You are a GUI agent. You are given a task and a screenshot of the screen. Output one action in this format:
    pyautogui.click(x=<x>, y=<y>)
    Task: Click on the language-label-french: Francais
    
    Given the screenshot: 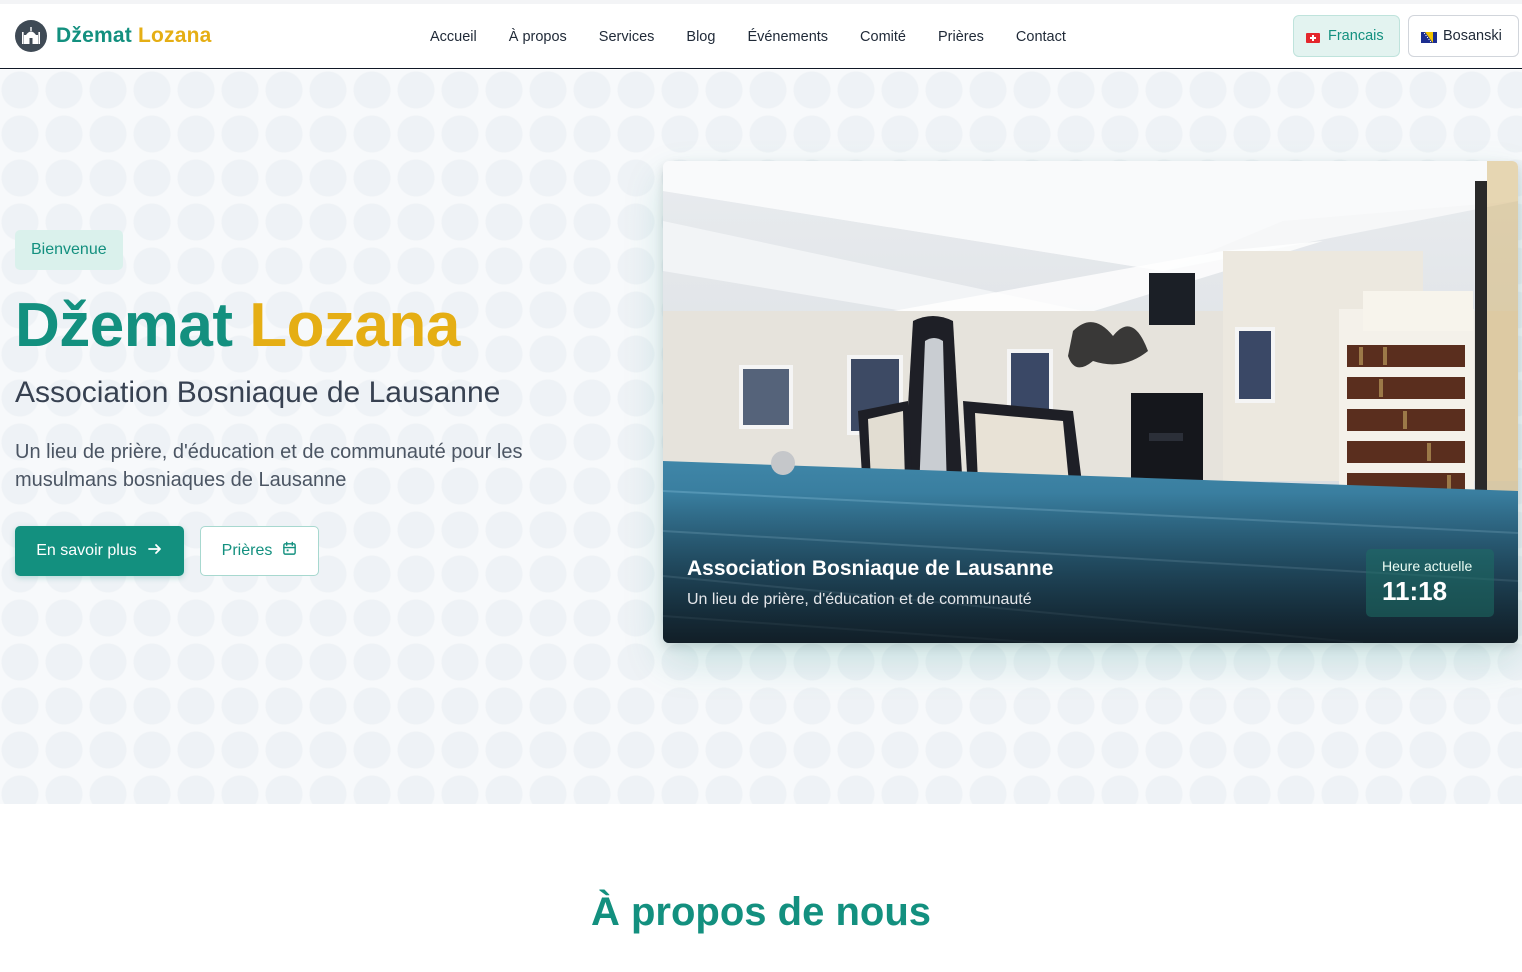 What is the action you would take?
    pyautogui.click(x=1356, y=36)
    